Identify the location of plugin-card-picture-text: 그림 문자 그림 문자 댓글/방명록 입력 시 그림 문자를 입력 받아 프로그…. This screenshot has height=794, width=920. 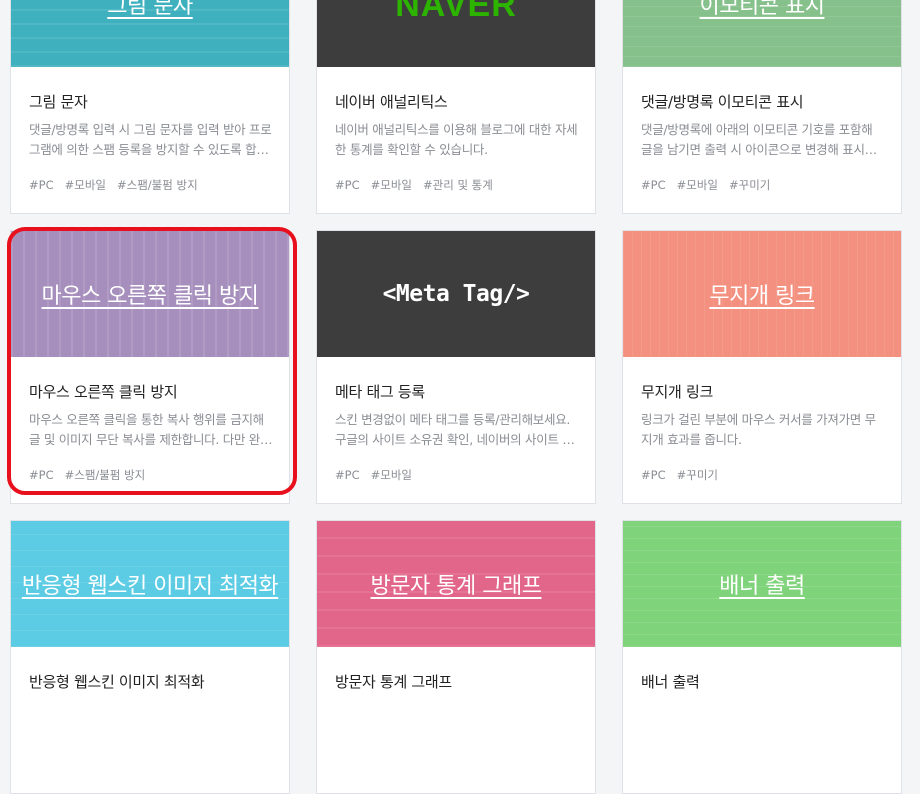
(150, 107).